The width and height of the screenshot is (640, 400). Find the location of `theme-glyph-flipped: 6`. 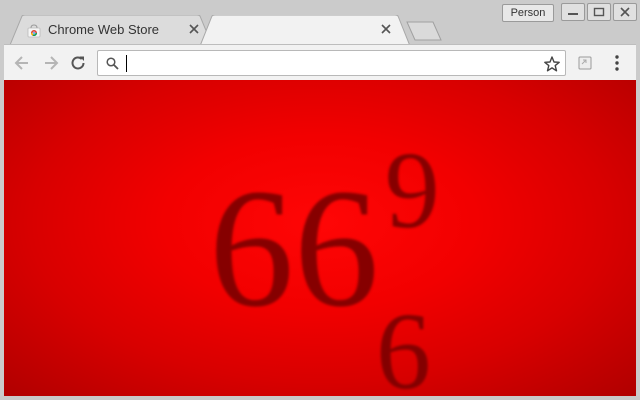

theme-glyph-flipped: 6 is located at coordinates (412, 192).